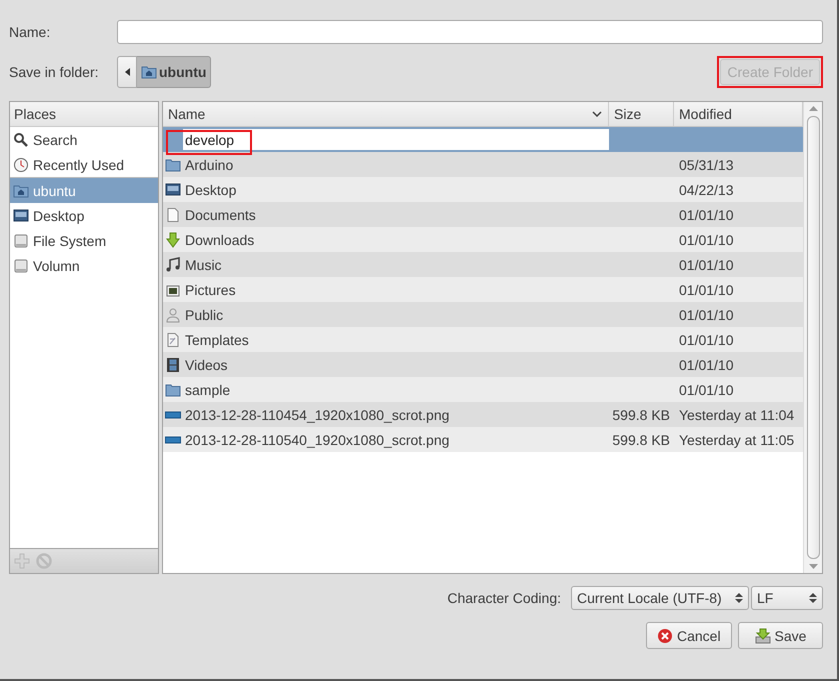  I want to click on new-folder-row: develop, so click(483, 139).